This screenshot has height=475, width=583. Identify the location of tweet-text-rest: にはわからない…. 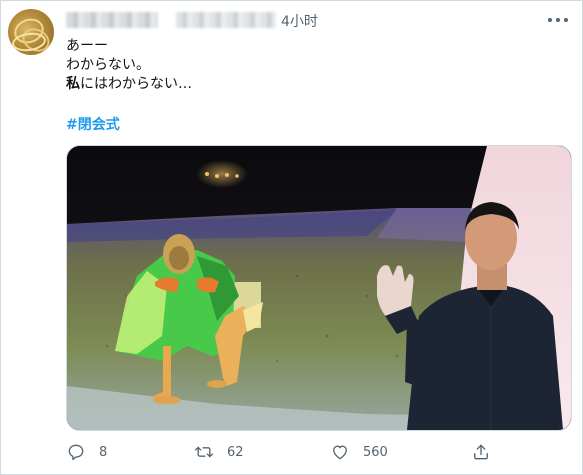
(136, 84).